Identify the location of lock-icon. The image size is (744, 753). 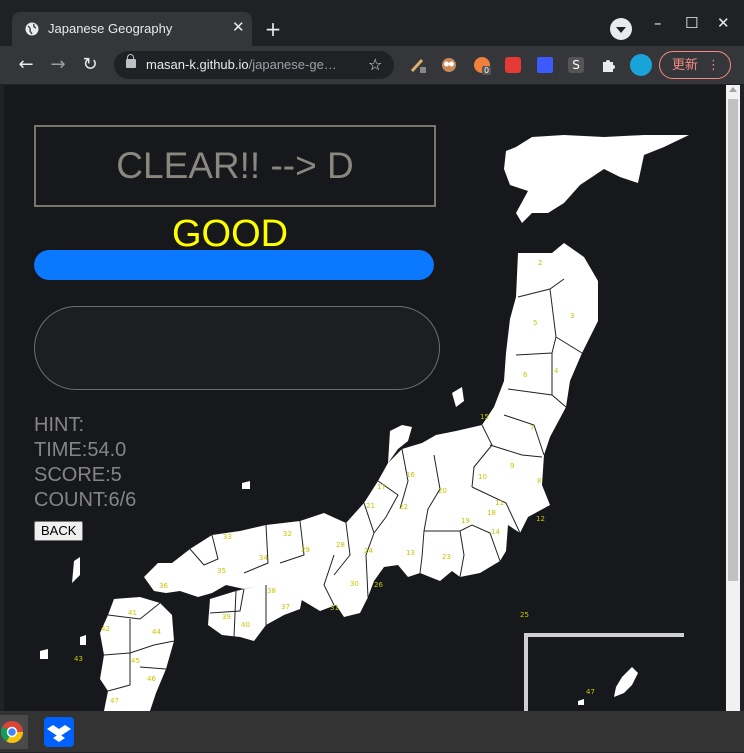
(131, 61).